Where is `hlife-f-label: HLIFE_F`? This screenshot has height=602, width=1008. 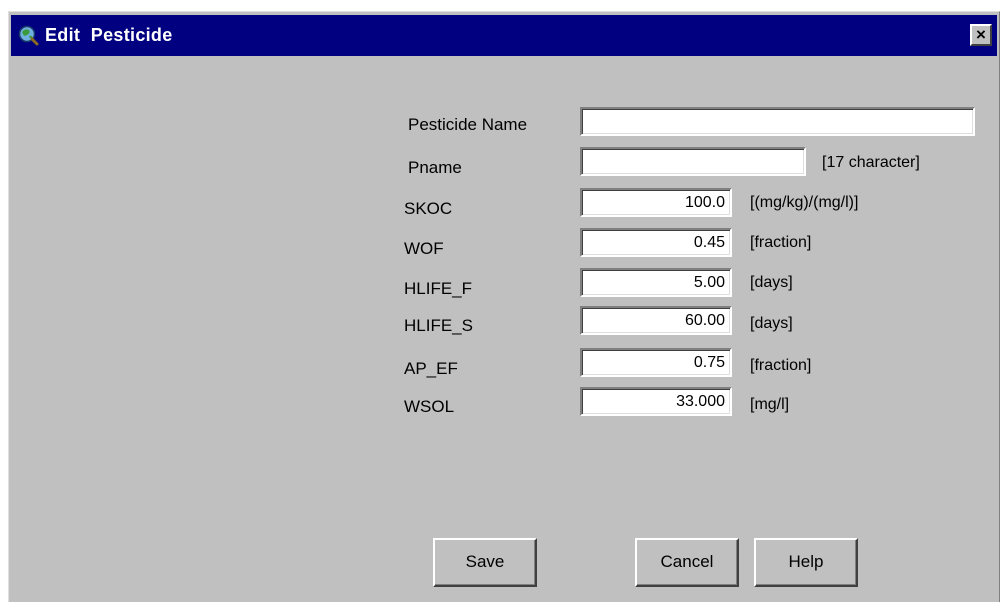 hlife-f-label: HLIFE_F is located at coordinates (438, 288).